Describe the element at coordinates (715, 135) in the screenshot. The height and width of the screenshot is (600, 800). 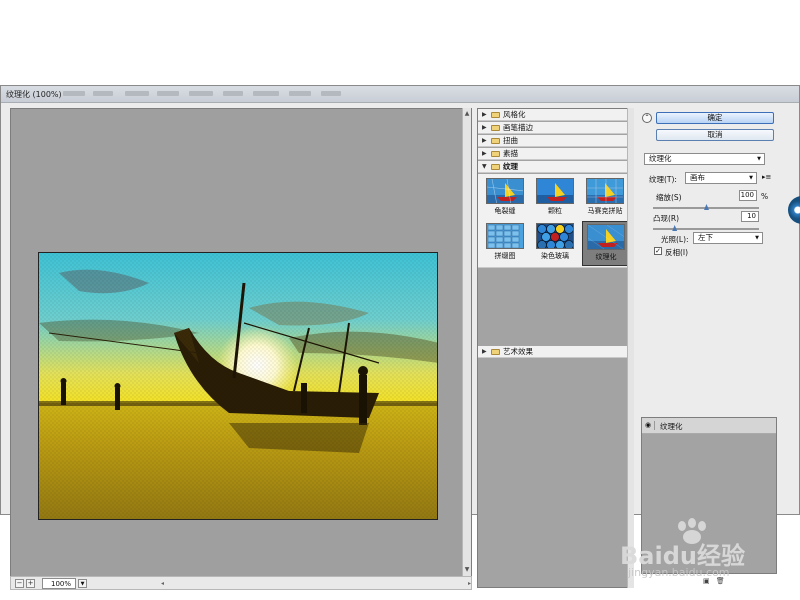
I see `cancel-button: 取消` at that location.